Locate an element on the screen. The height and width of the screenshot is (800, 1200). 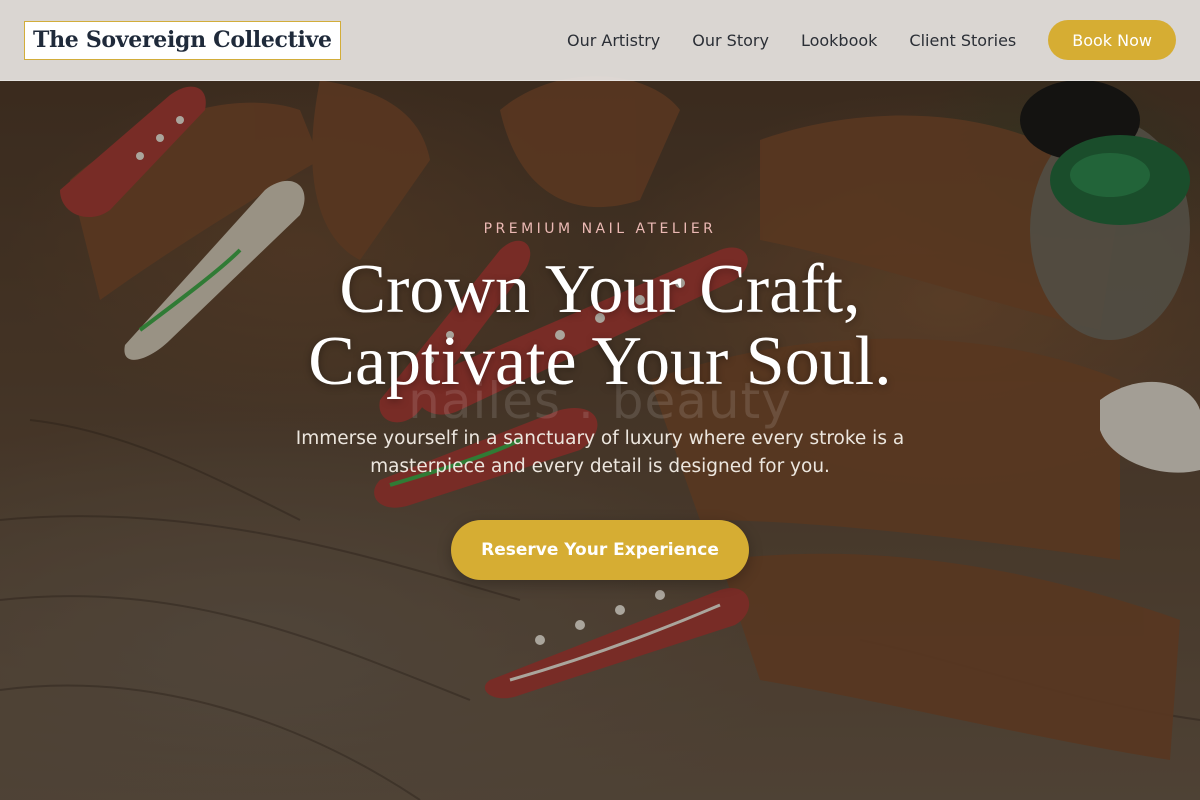
nav-link-our-artistry: Our Artistry is located at coordinates (613, 40).